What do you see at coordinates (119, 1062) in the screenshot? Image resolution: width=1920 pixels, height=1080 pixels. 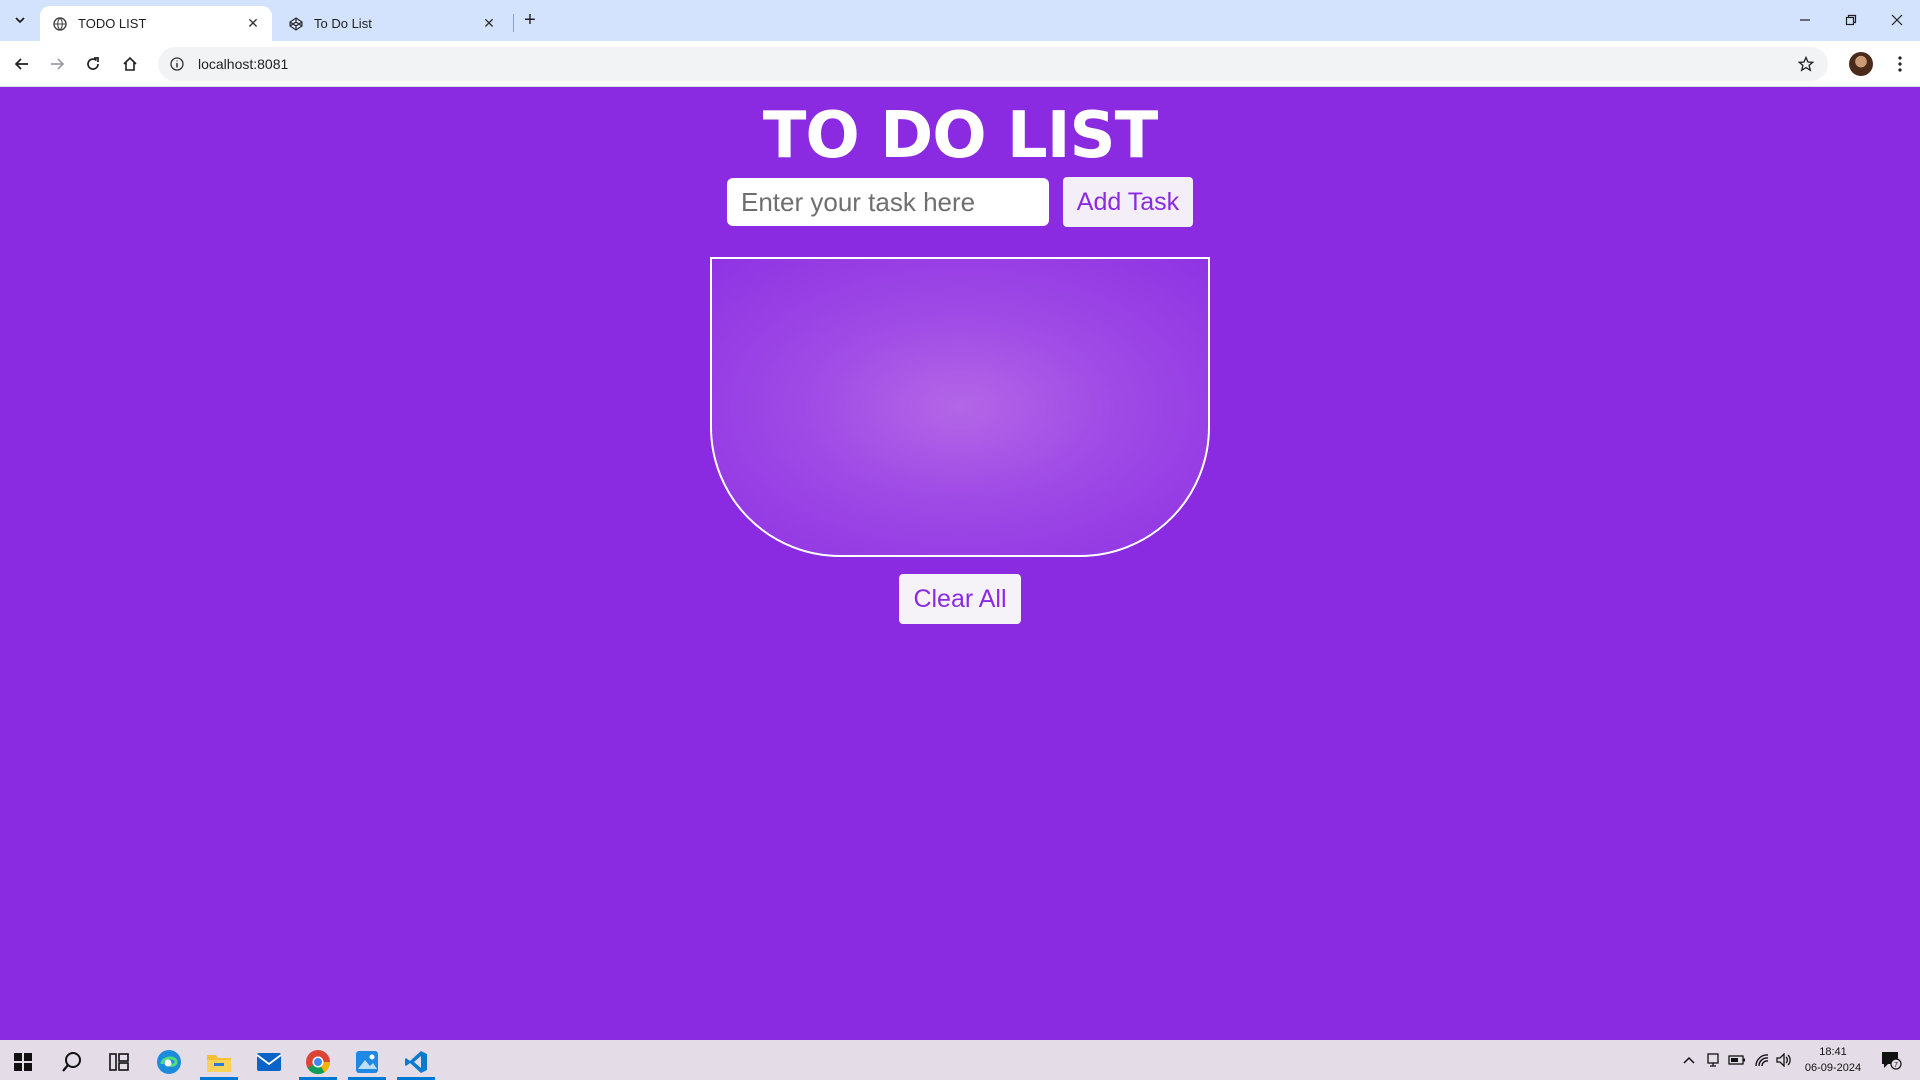 I see `task-view-icon` at bounding box center [119, 1062].